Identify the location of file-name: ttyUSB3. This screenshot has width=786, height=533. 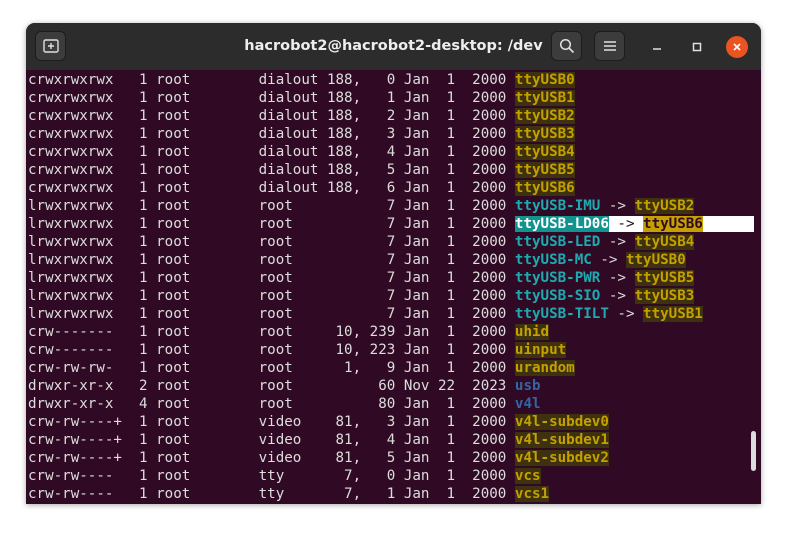
(544, 134).